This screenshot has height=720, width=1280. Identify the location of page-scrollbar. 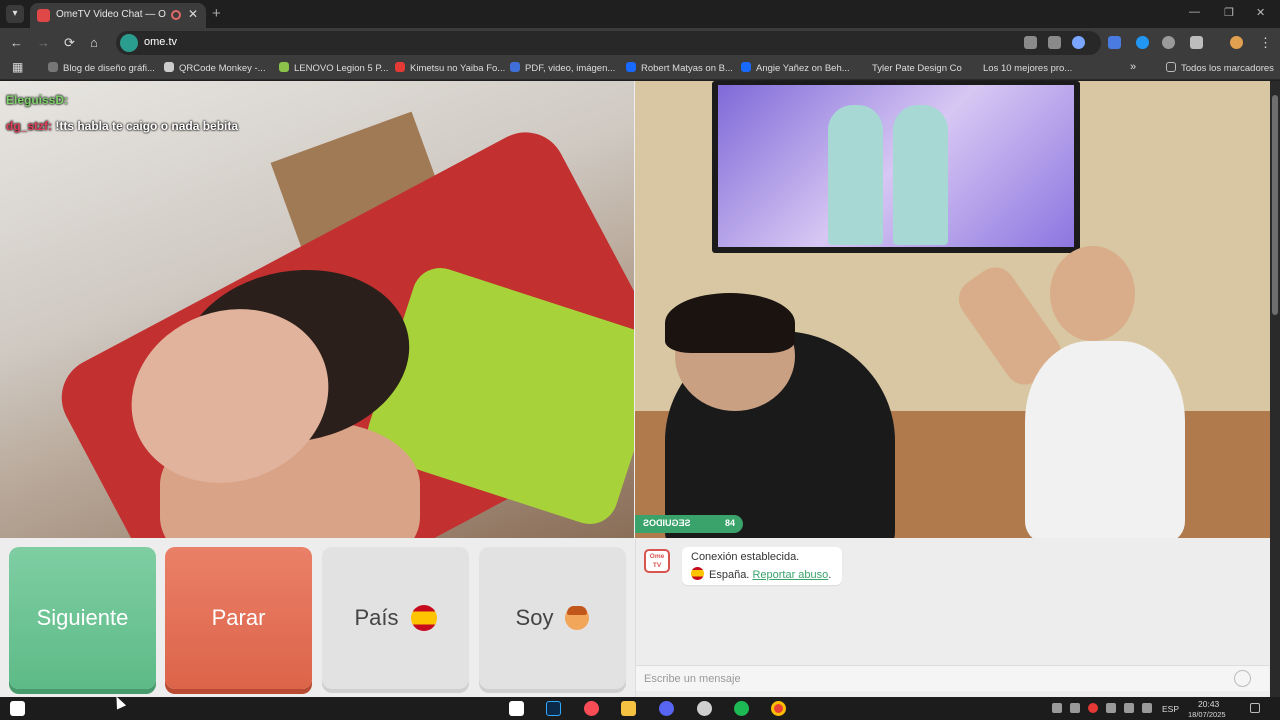
(1275, 389).